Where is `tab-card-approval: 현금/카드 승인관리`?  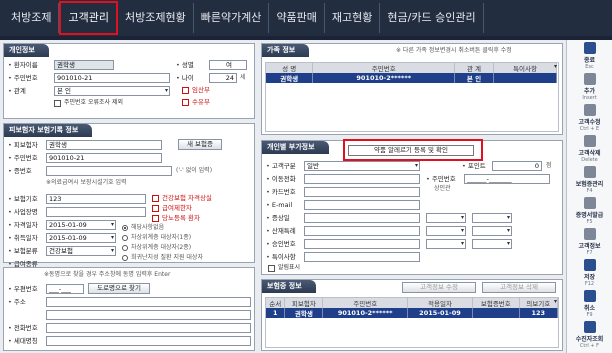
tab-card-approval: 현금/카드 승인관리 is located at coordinates (432, 18).